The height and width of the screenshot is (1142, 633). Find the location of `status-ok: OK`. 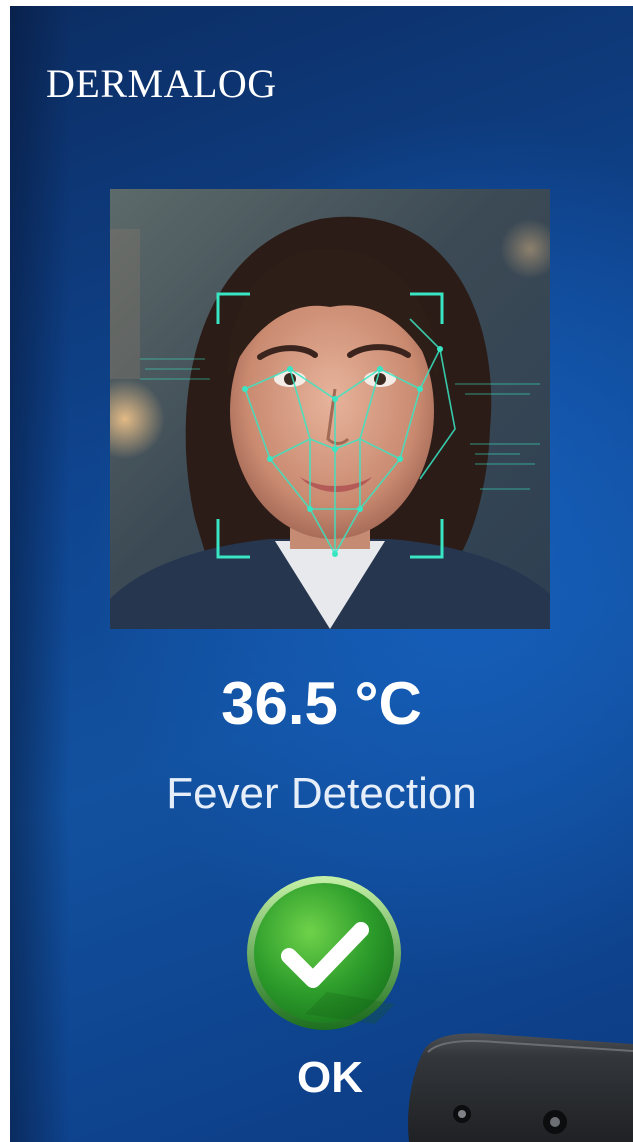

status-ok: OK is located at coordinates (330, 1077).